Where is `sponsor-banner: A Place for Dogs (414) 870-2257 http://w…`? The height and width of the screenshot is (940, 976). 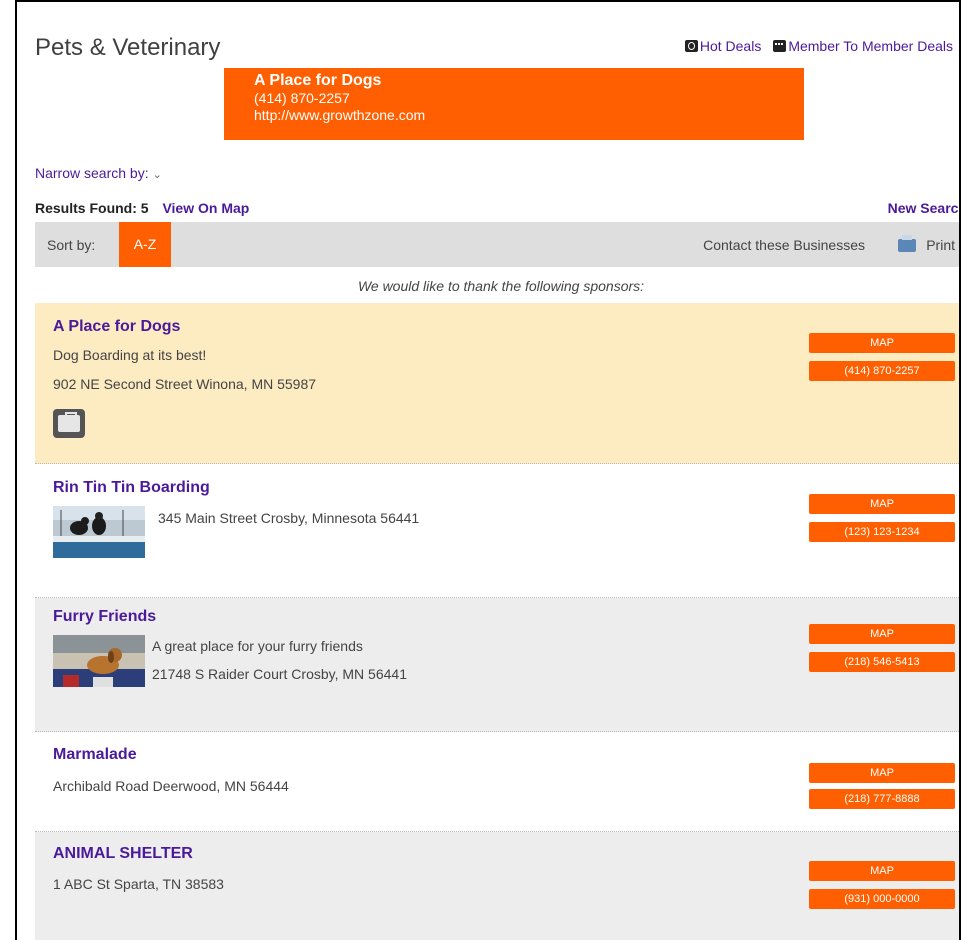 sponsor-banner: A Place for Dogs (414) 870-2257 http://w… is located at coordinates (514, 104).